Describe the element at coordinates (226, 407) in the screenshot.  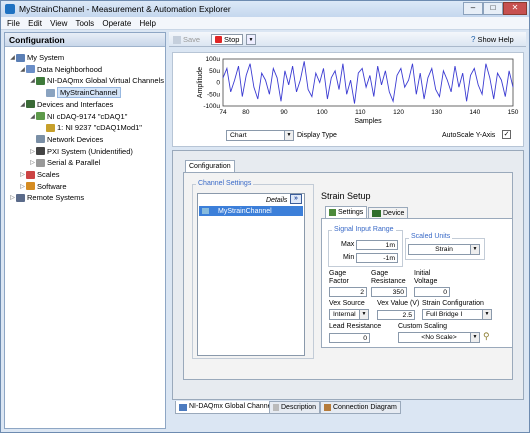
I see `tab-global-channel: NI-DAQmx Global Channel` at that location.